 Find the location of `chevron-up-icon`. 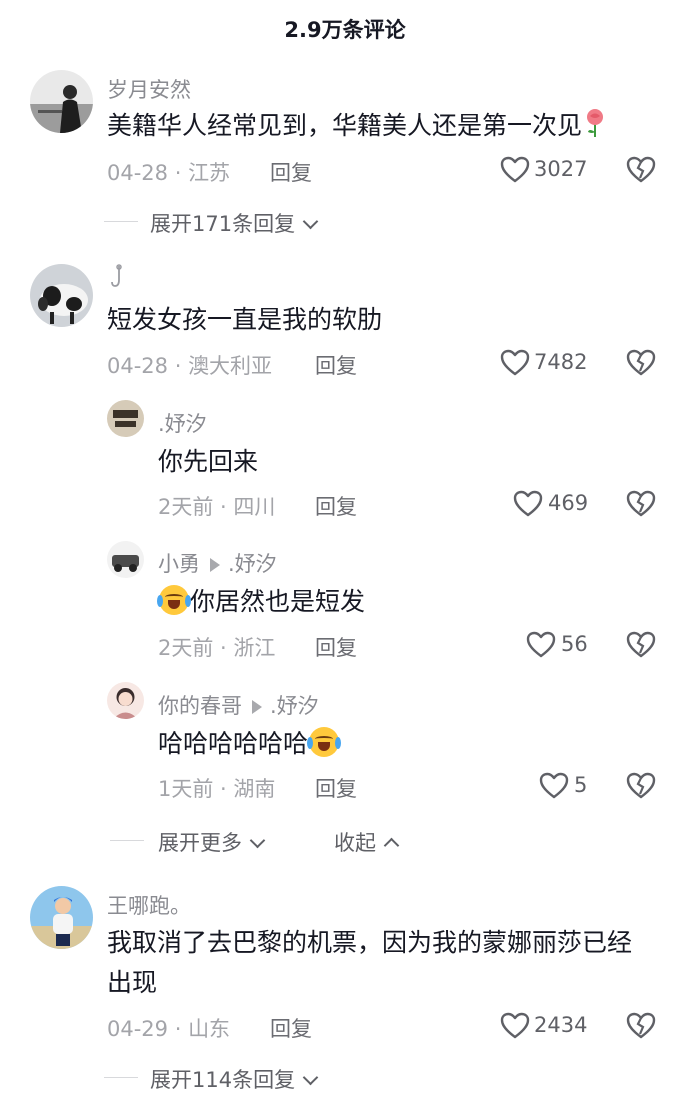

chevron-up-icon is located at coordinates (391, 845).